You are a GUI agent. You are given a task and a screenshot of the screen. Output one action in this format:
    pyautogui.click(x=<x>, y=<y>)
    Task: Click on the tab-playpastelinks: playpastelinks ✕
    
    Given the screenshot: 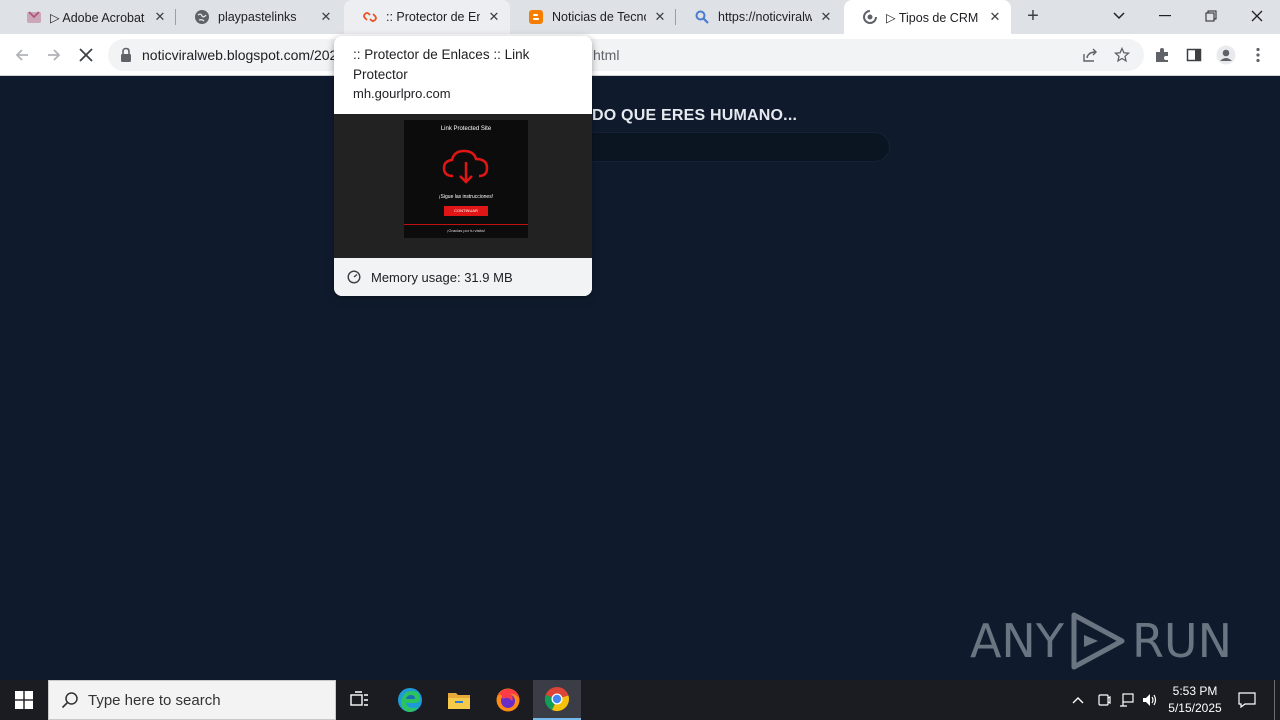 What is the action you would take?
    pyautogui.click(x=259, y=17)
    